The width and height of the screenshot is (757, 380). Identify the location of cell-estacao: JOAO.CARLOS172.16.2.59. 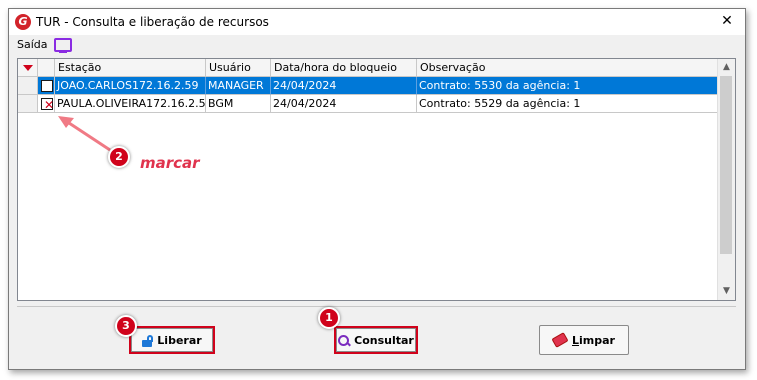
(130, 86).